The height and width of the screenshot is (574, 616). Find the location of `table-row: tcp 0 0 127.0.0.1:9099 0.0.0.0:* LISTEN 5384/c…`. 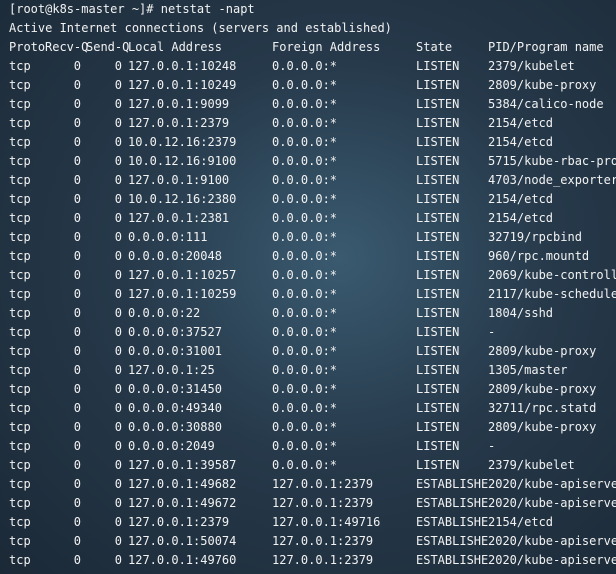

table-row: tcp 0 0 127.0.0.1:9099 0.0.0.0:* LISTEN 5384/c… is located at coordinates (312, 104).